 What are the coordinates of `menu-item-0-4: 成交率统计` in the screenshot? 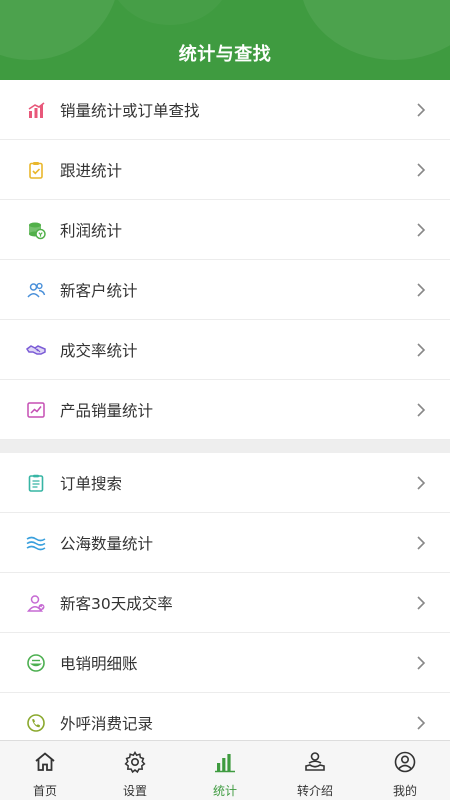 It's located at (225, 350).